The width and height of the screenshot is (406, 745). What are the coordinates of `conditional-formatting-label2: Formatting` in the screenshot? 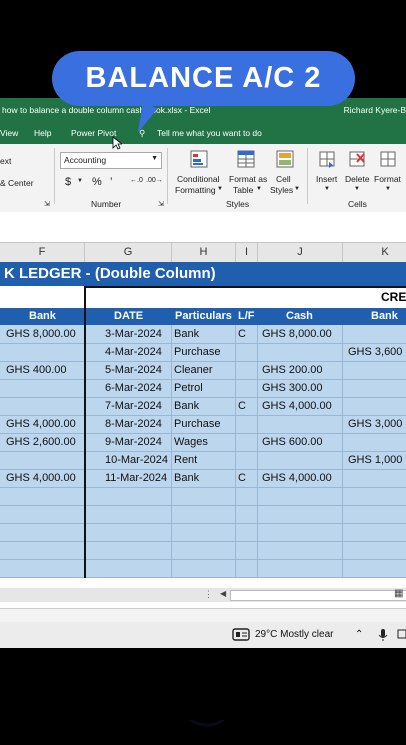 It's located at (195, 190).